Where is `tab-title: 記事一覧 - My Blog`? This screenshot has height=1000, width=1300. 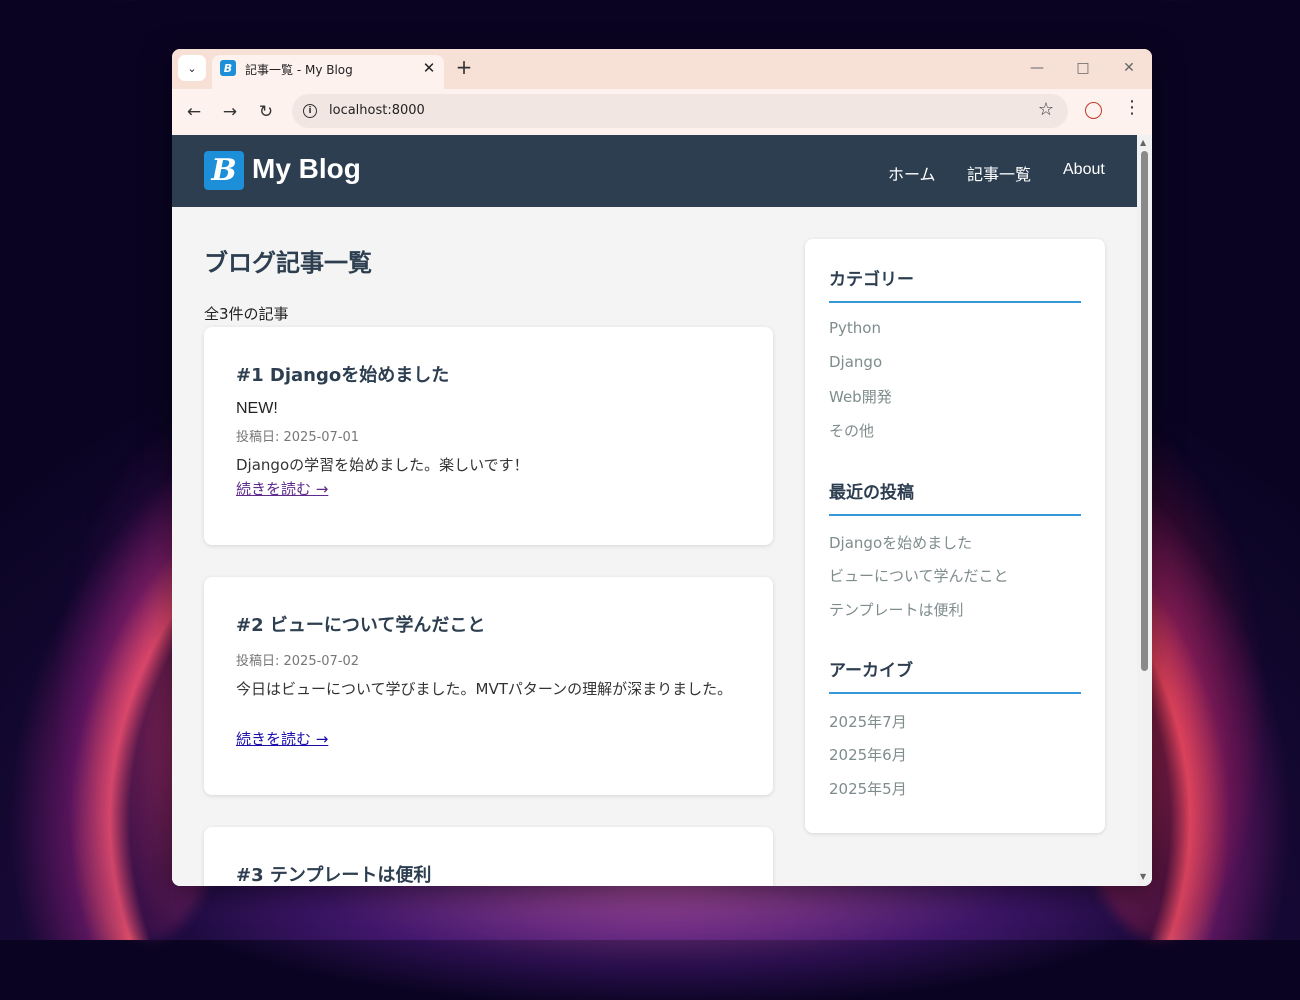
tab-title: 記事一覧 - My Blog is located at coordinates (299, 70).